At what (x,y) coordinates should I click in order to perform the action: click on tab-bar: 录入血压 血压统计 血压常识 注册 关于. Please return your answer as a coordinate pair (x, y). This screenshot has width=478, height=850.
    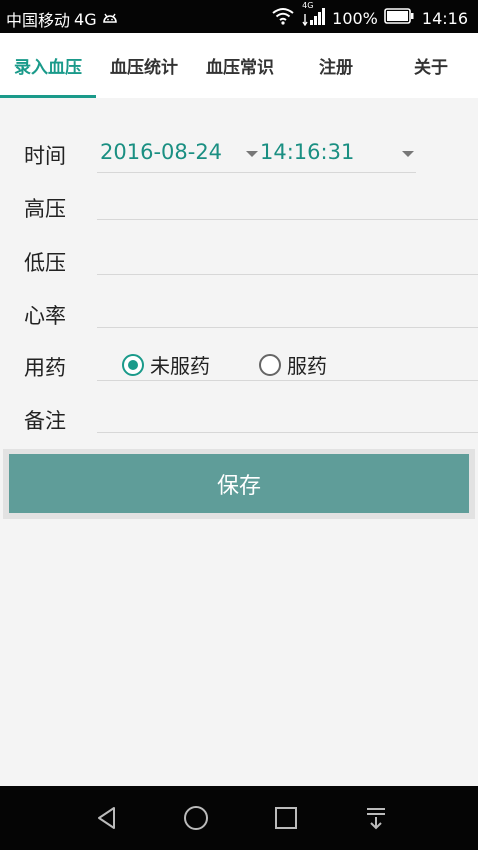
    Looking at the image, I should click on (239, 65).